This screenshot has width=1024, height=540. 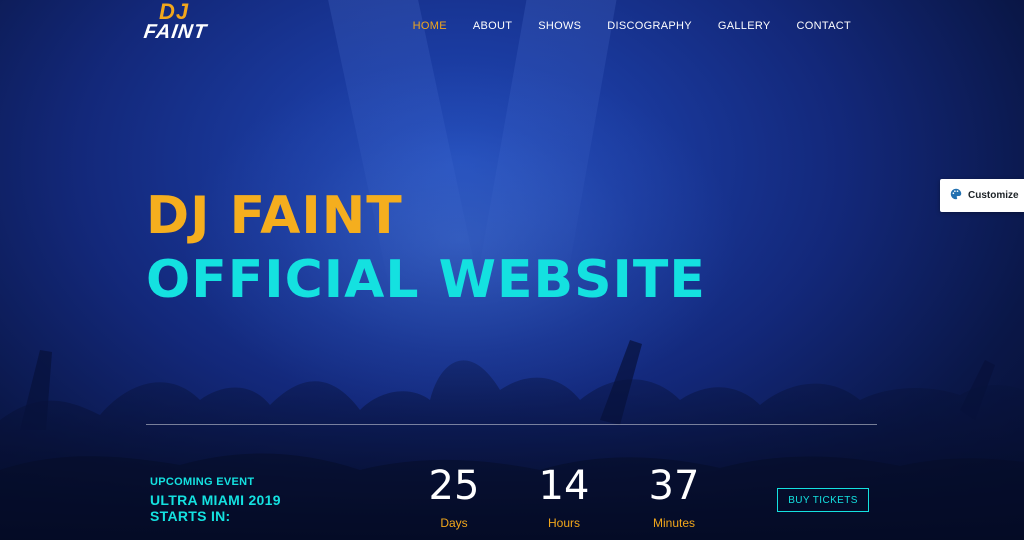 I want to click on hero-title-line-2: OFFICIAL WEBSITE, so click(x=426, y=280).